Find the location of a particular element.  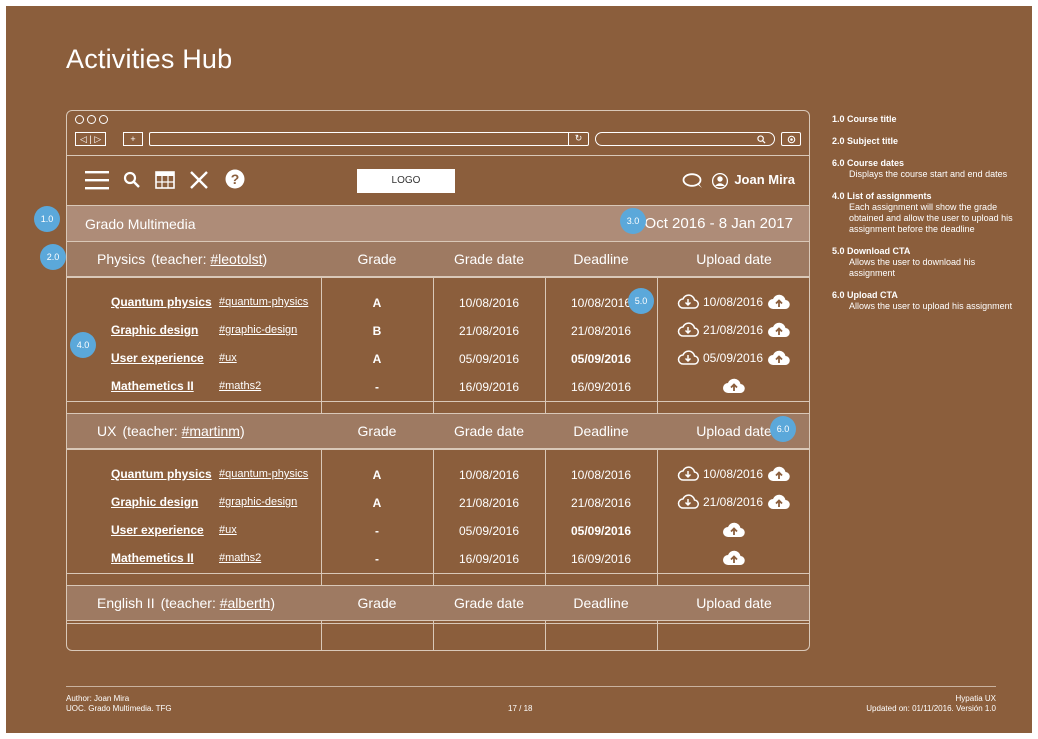

teacher-link: #leotolst is located at coordinates (236, 259).